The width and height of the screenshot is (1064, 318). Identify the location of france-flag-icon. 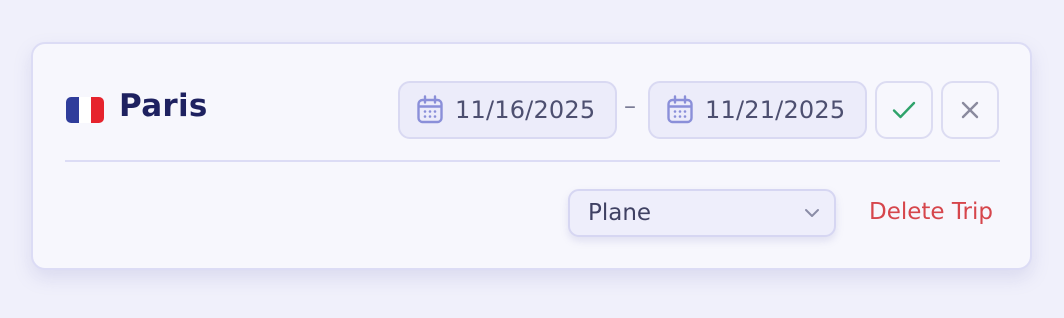
(85, 110).